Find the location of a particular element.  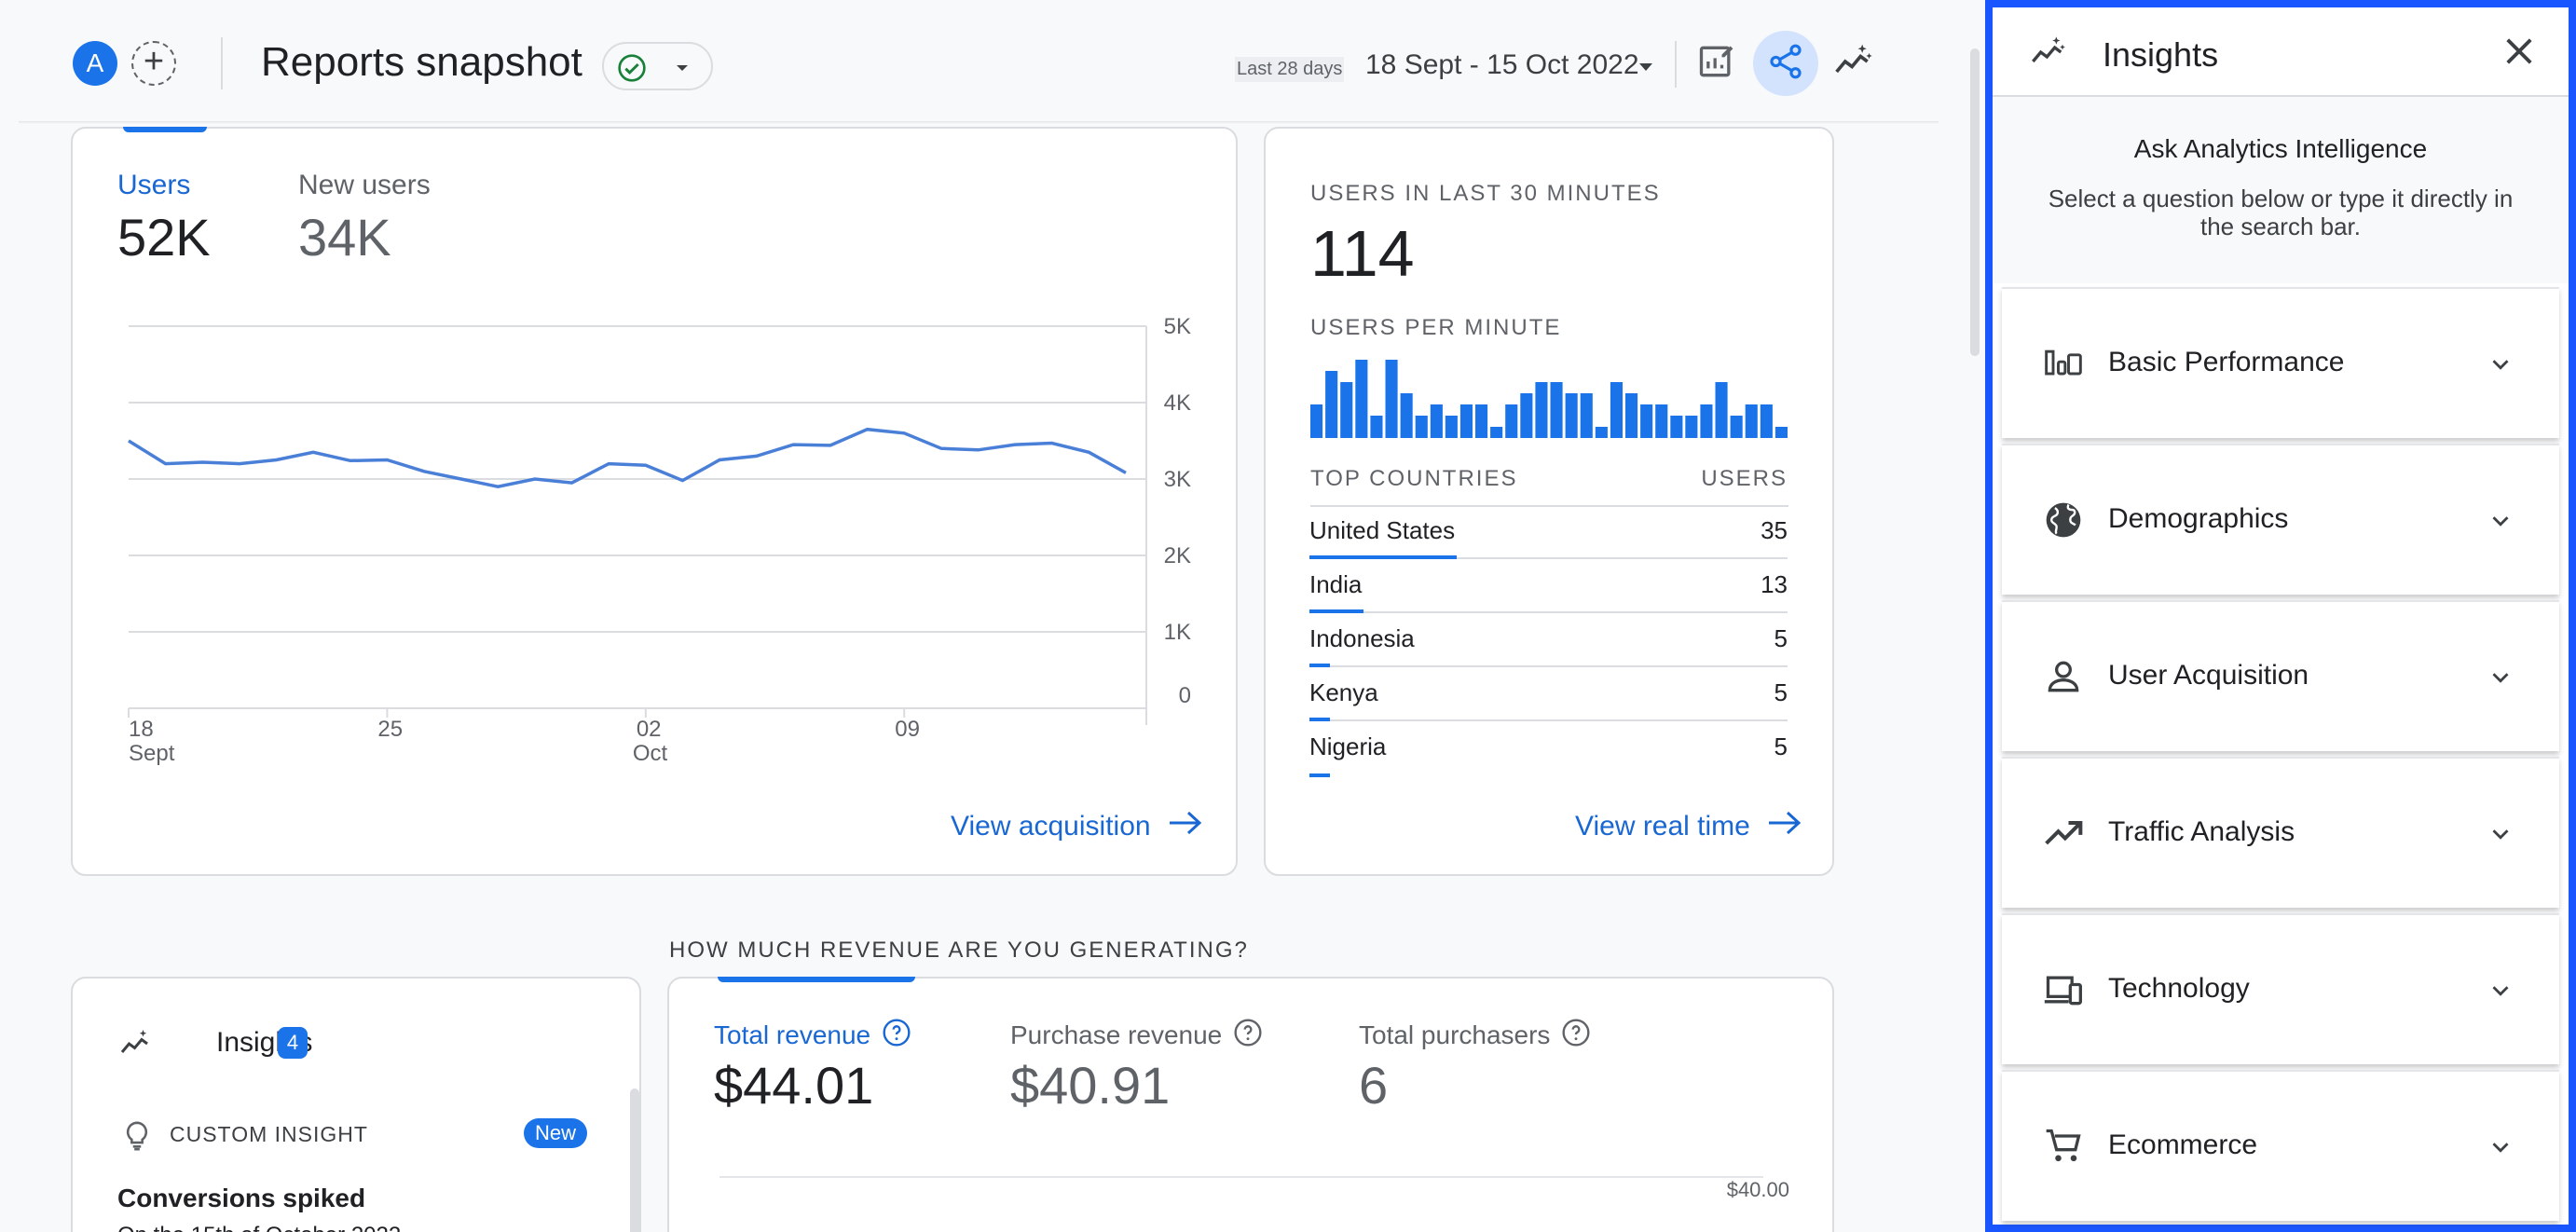

view-acquisition-link: View acquisition is located at coordinates (1077, 826).